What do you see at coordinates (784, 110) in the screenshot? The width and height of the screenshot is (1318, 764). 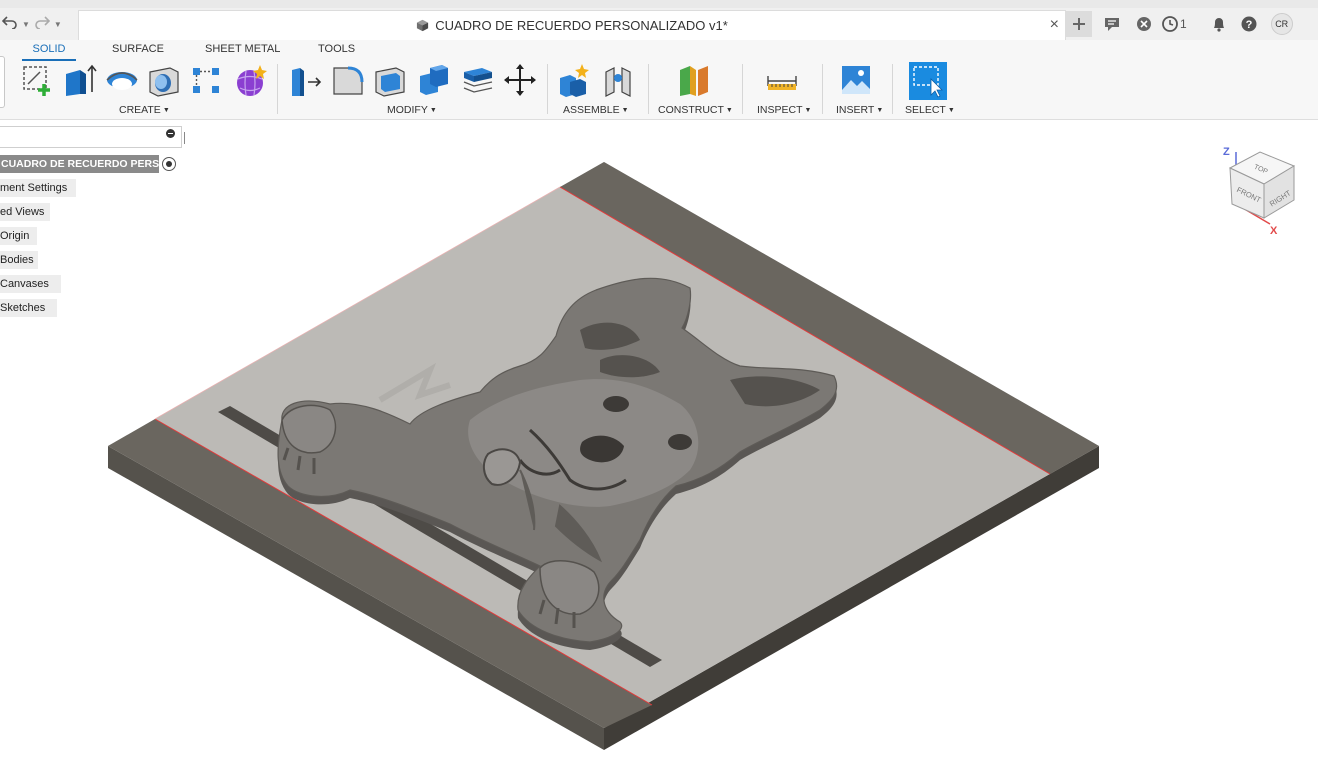 I see `inspect-group-label: INSPECT ▼` at bounding box center [784, 110].